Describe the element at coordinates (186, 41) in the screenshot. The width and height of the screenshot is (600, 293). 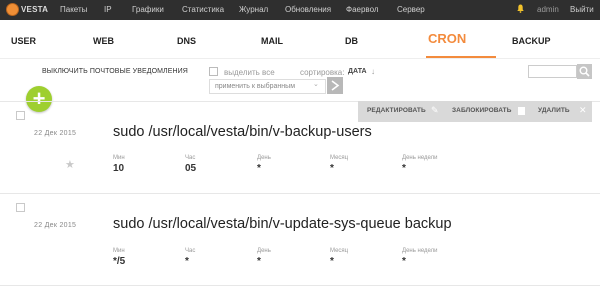
I see `tab-dns: DNS` at that location.